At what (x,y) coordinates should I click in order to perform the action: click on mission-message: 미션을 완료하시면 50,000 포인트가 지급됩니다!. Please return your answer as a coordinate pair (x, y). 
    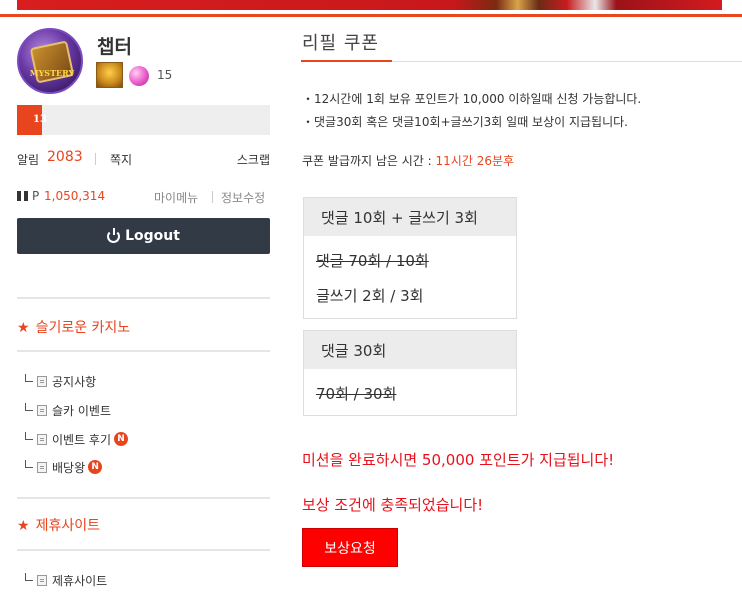
    Looking at the image, I should click on (458, 460).